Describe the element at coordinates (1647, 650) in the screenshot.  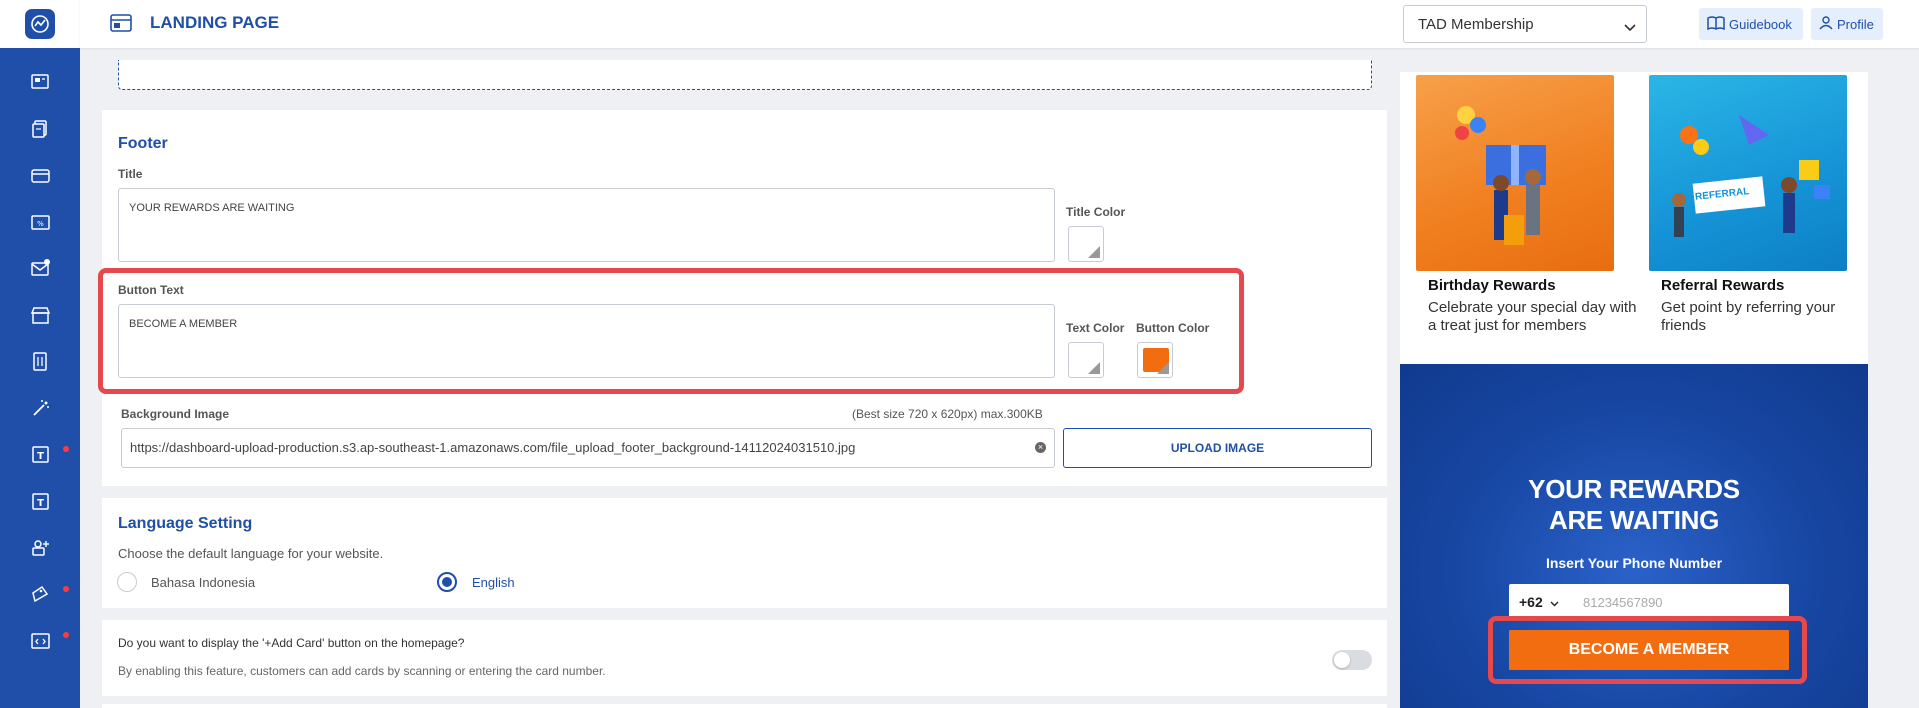
I see `highlight-frame-preview-button` at that location.